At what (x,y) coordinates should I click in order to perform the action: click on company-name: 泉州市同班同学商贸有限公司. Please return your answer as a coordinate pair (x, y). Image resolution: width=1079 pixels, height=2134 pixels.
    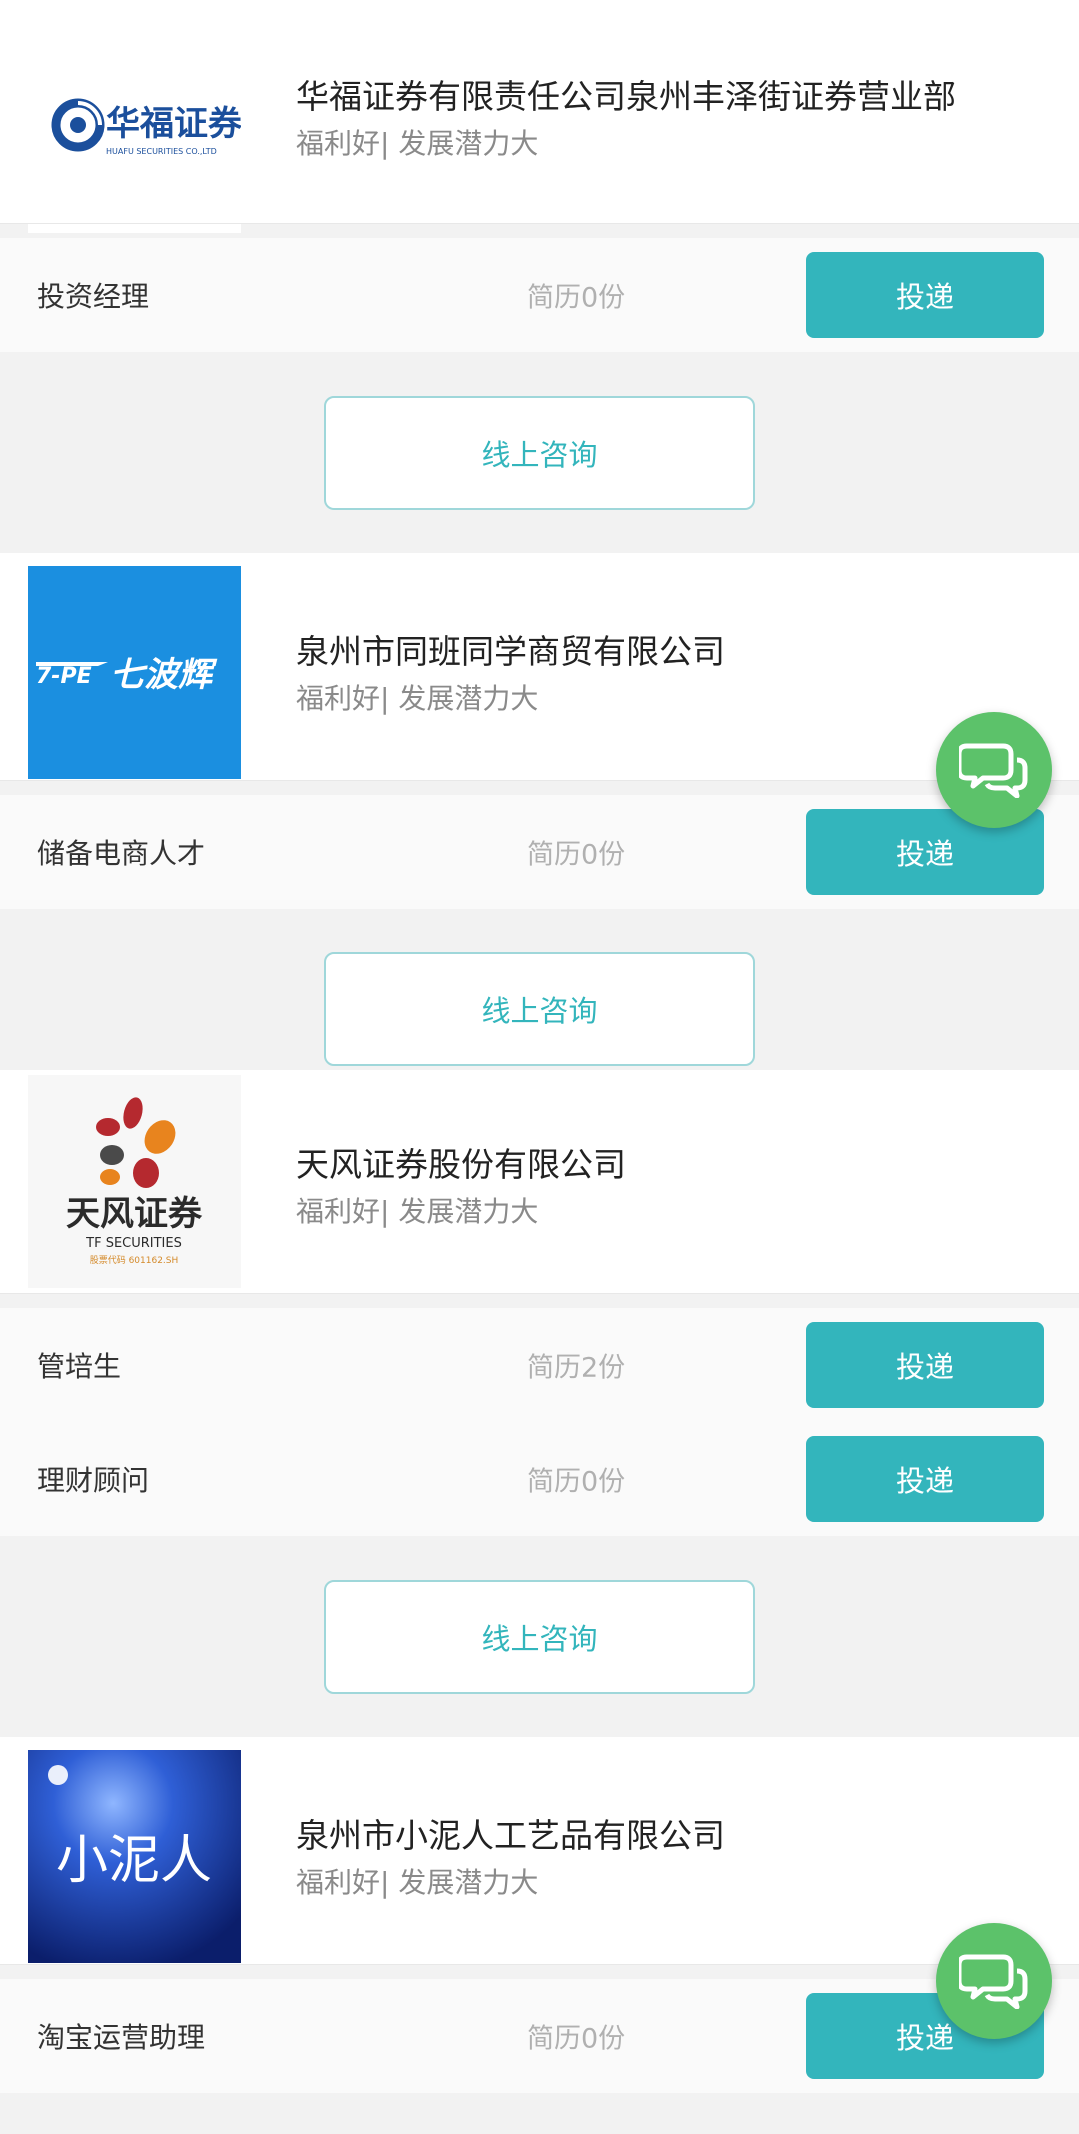
    Looking at the image, I should click on (510, 651).